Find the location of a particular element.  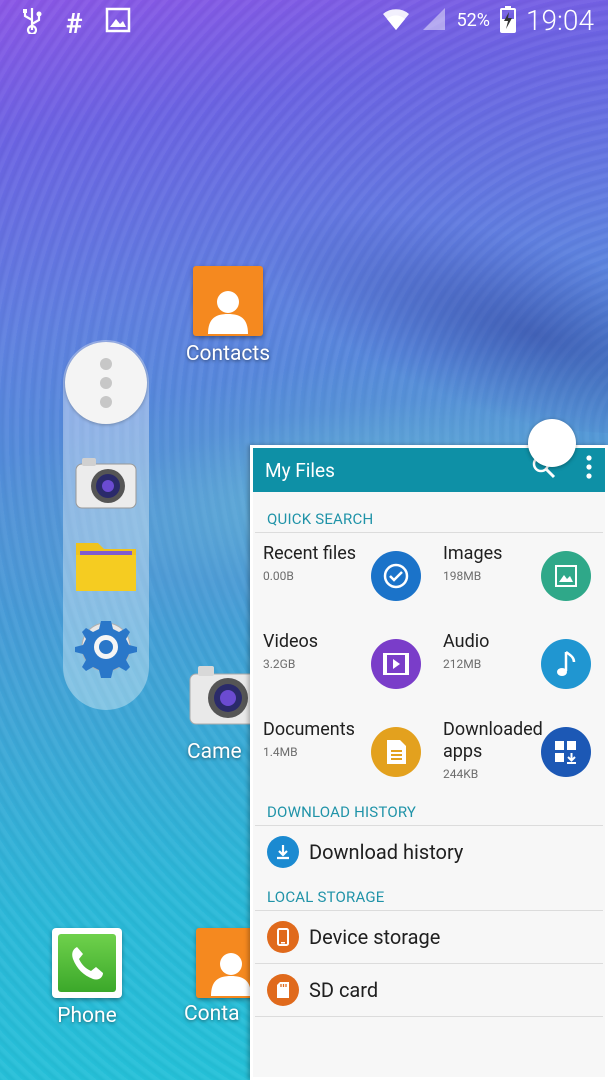

download-history-header: DOWNLOAD HISTORY is located at coordinates (429, 811).